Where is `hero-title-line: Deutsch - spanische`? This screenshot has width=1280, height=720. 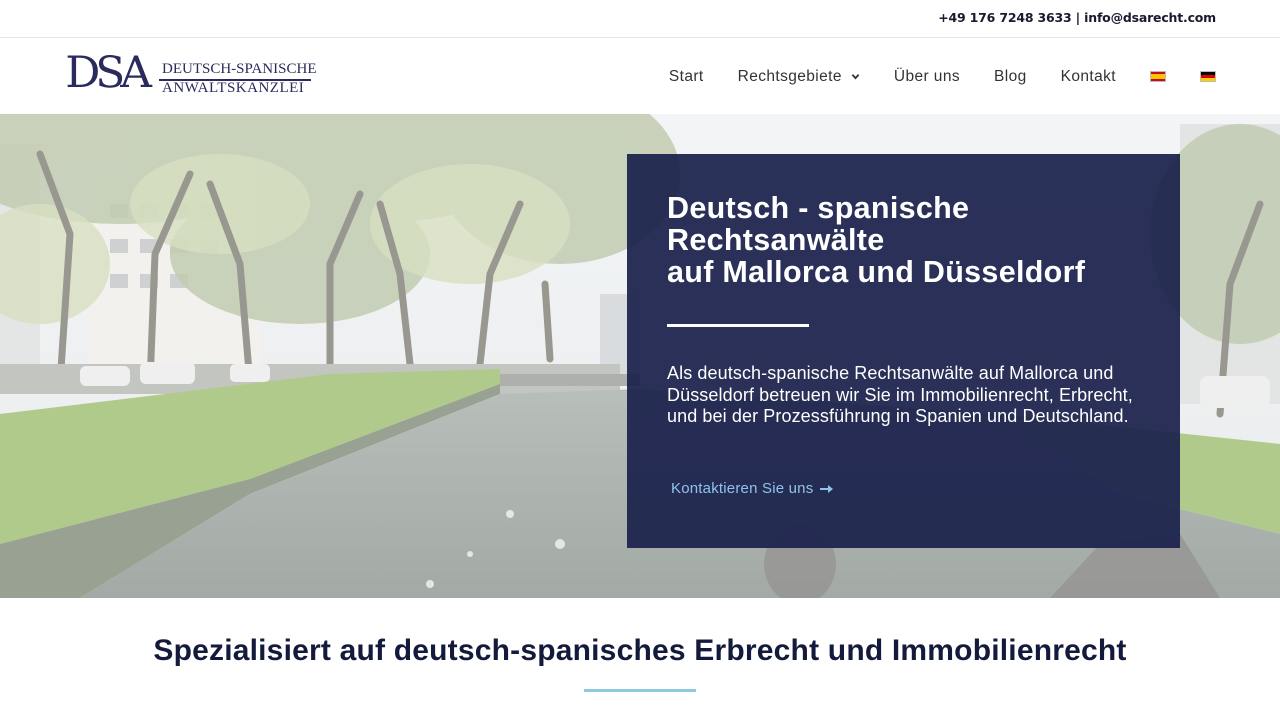 hero-title-line: Deutsch - spanische is located at coordinates (818, 208).